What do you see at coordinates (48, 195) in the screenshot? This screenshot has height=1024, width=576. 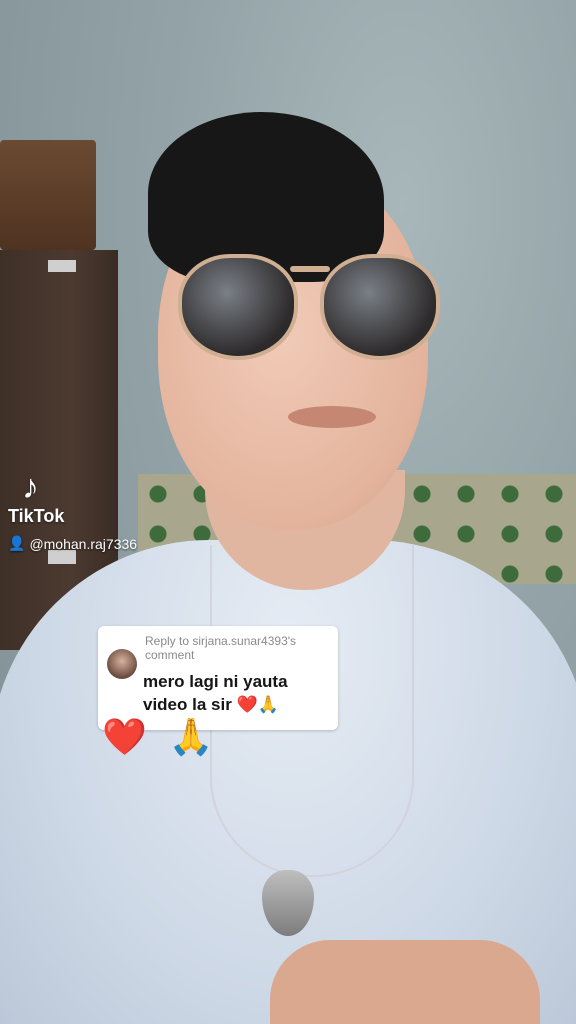 I see `cardboard-box` at bounding box center [48, 195].